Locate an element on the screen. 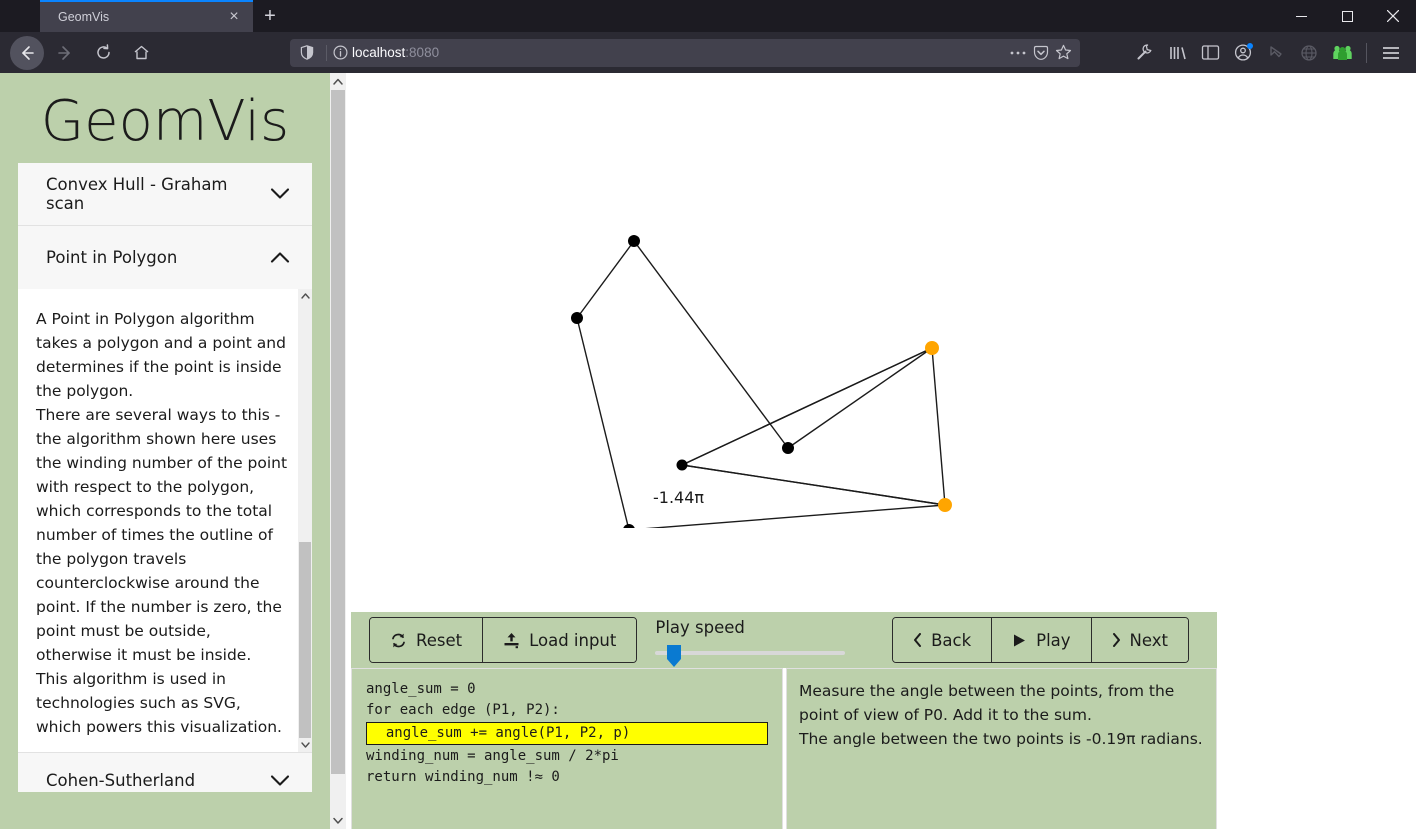  home-button is located at coordinates (141, 53).